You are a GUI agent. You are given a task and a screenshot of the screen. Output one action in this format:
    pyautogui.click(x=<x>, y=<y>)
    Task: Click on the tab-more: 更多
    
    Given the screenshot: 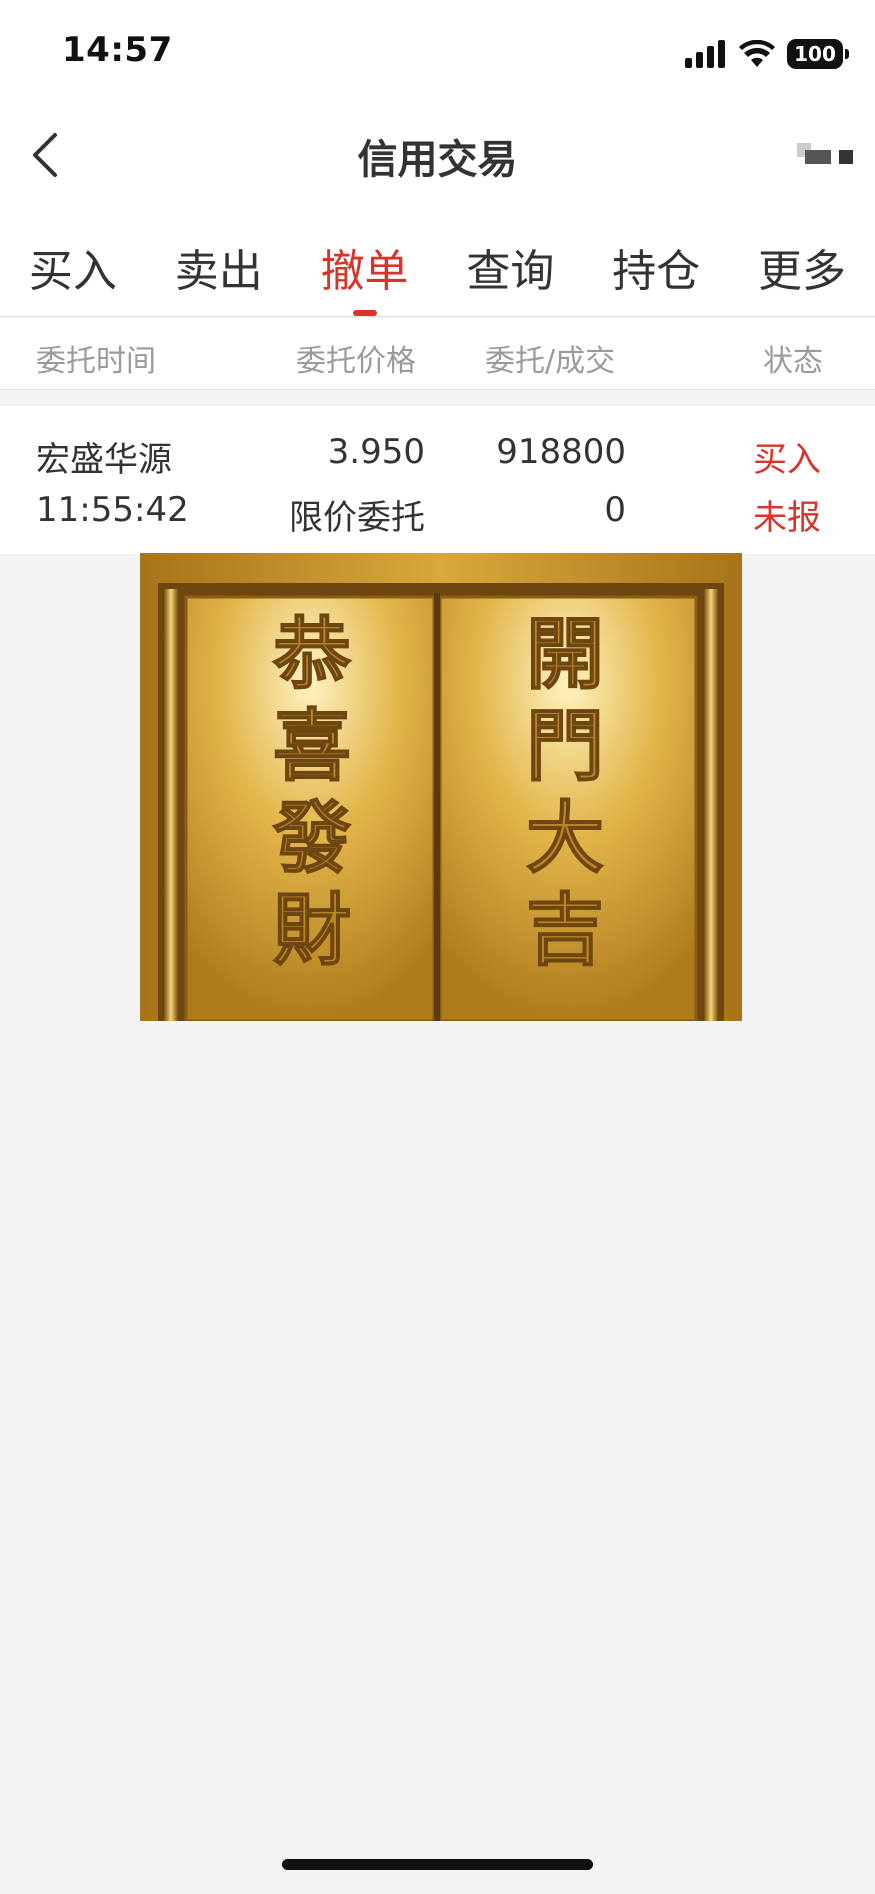 What is the action you would take?
    pyautogui.click(x=802, y=260)
    